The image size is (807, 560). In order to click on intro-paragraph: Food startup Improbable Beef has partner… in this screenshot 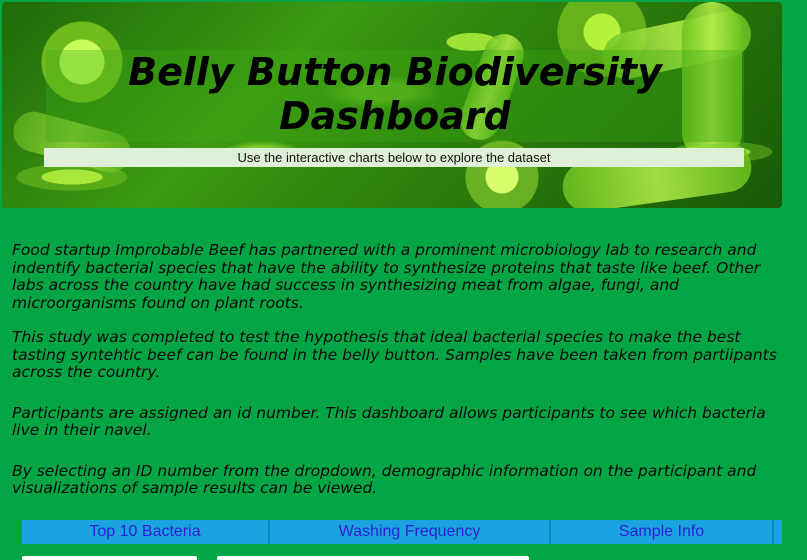, I will do `click(386, 276)`.